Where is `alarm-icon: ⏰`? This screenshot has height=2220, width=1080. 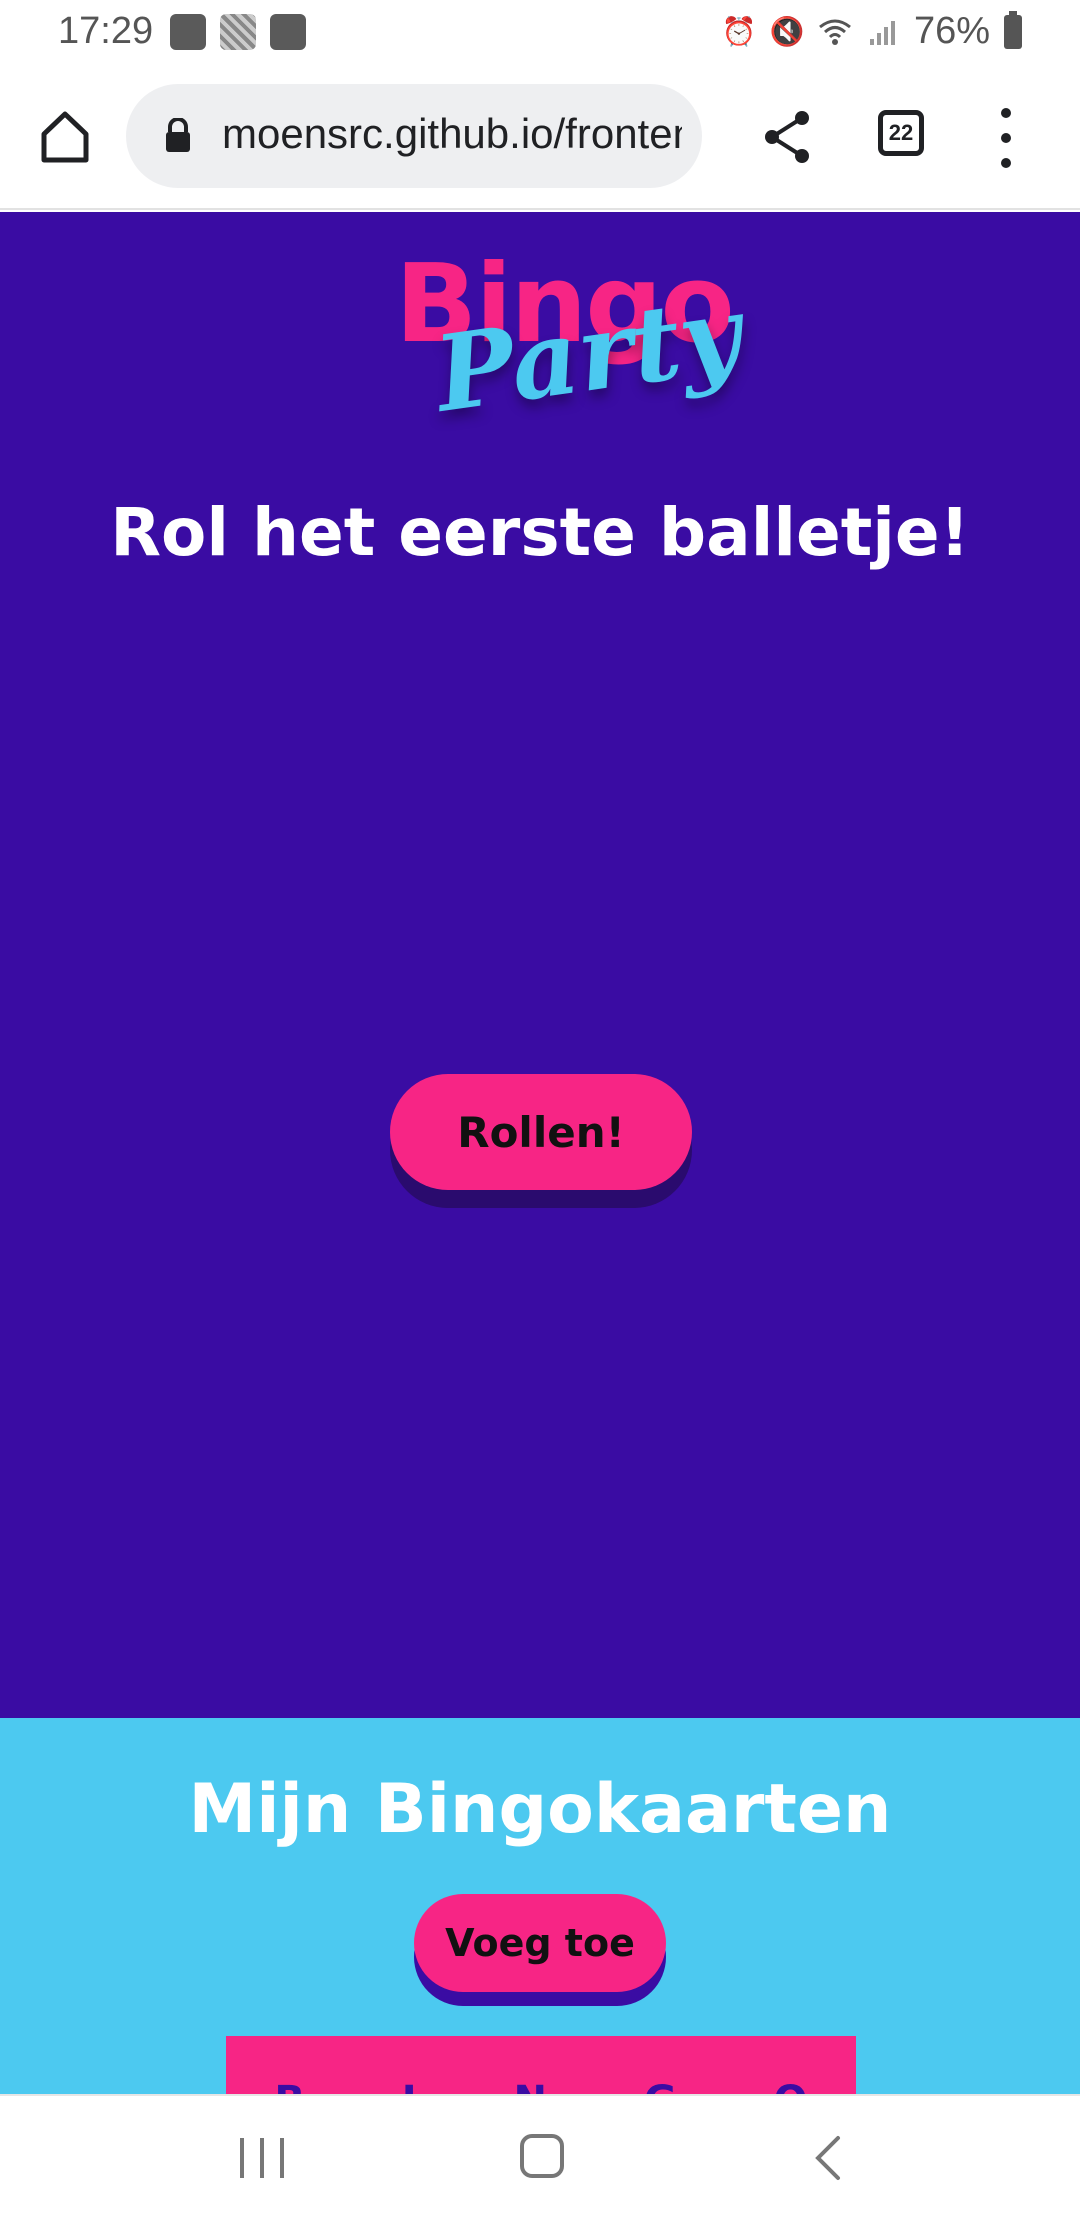
alarm-icon: ⏰ is located at coordinates (739, 31).